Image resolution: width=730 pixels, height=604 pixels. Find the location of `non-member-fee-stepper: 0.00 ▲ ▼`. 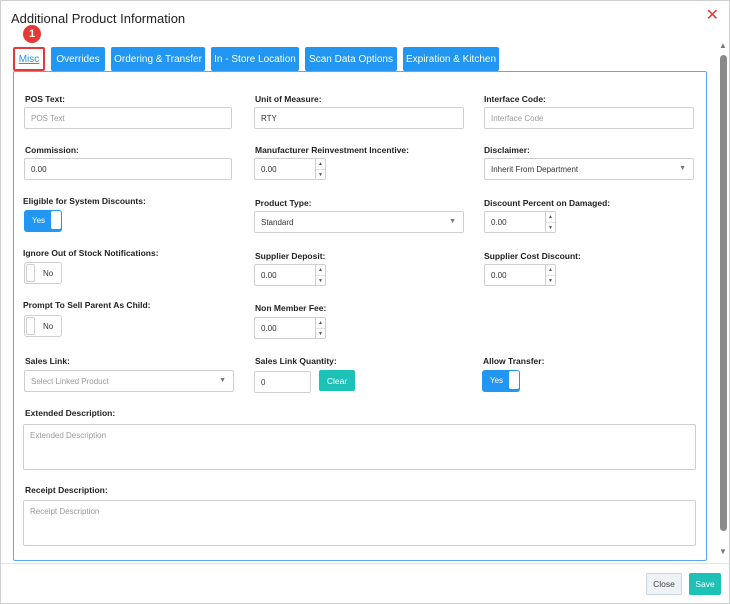

non-member-fee-stepper: 0.00 ▲ ▼ is located at coordinates (290, 328).